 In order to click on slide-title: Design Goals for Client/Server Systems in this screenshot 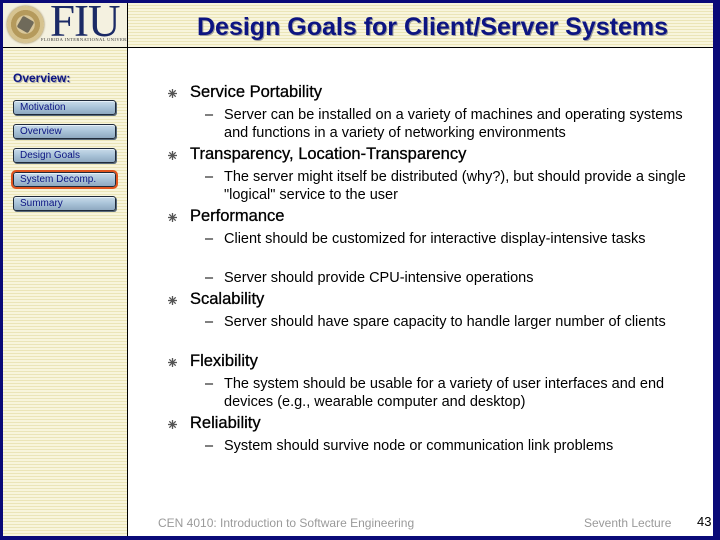, I will do `click(432, 27)`.